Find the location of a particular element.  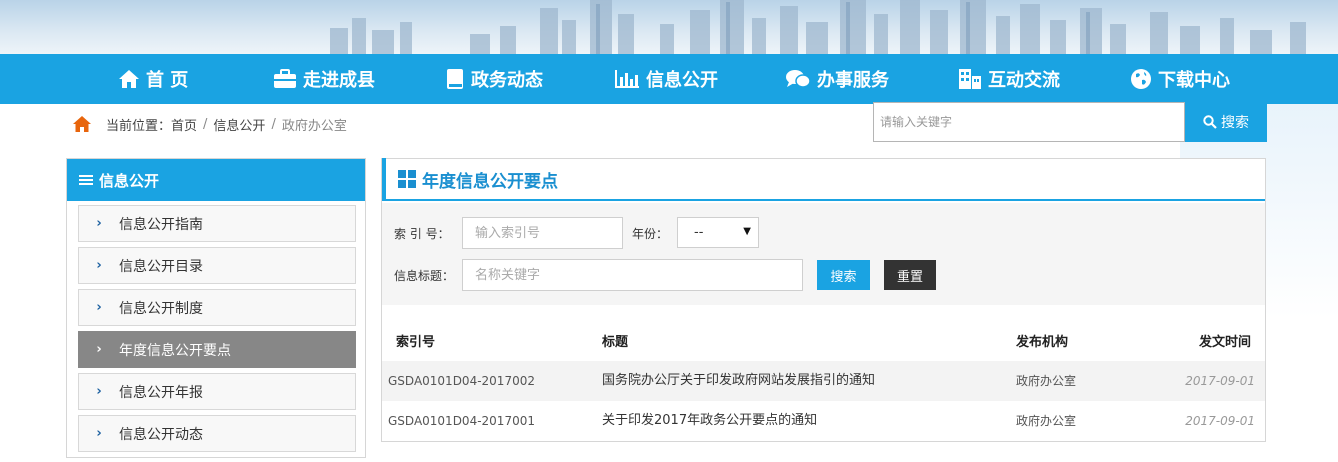

nav-item-info-public: 信息公开 is located at coordinates (666, 79).